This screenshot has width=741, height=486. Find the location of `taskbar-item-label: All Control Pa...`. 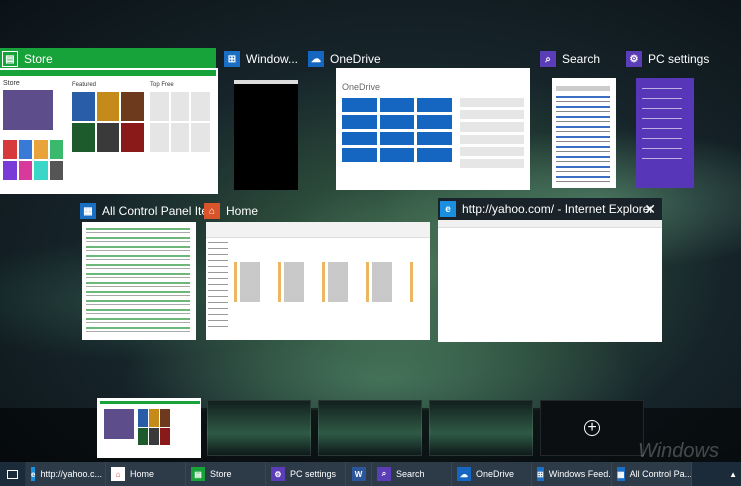

taskbar-item-label: All Control Pa... is located at coordinates (660, 474).